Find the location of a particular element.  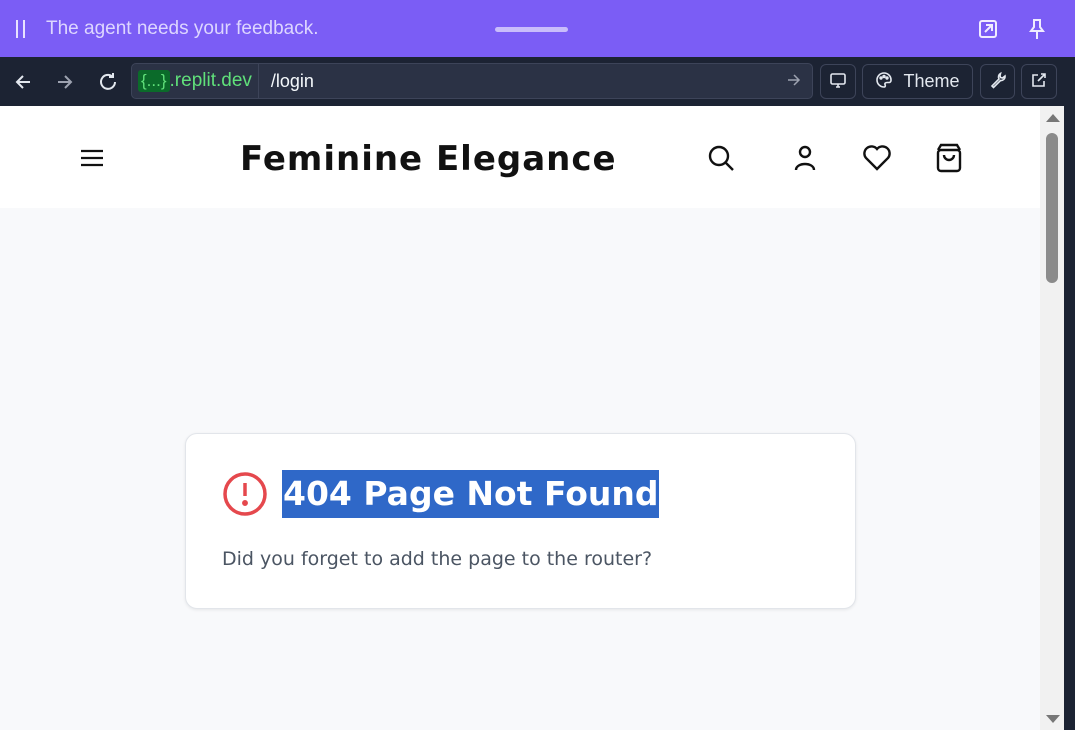

url-bar: {...} .replit.dev /login is located at coordinates (472, 81).